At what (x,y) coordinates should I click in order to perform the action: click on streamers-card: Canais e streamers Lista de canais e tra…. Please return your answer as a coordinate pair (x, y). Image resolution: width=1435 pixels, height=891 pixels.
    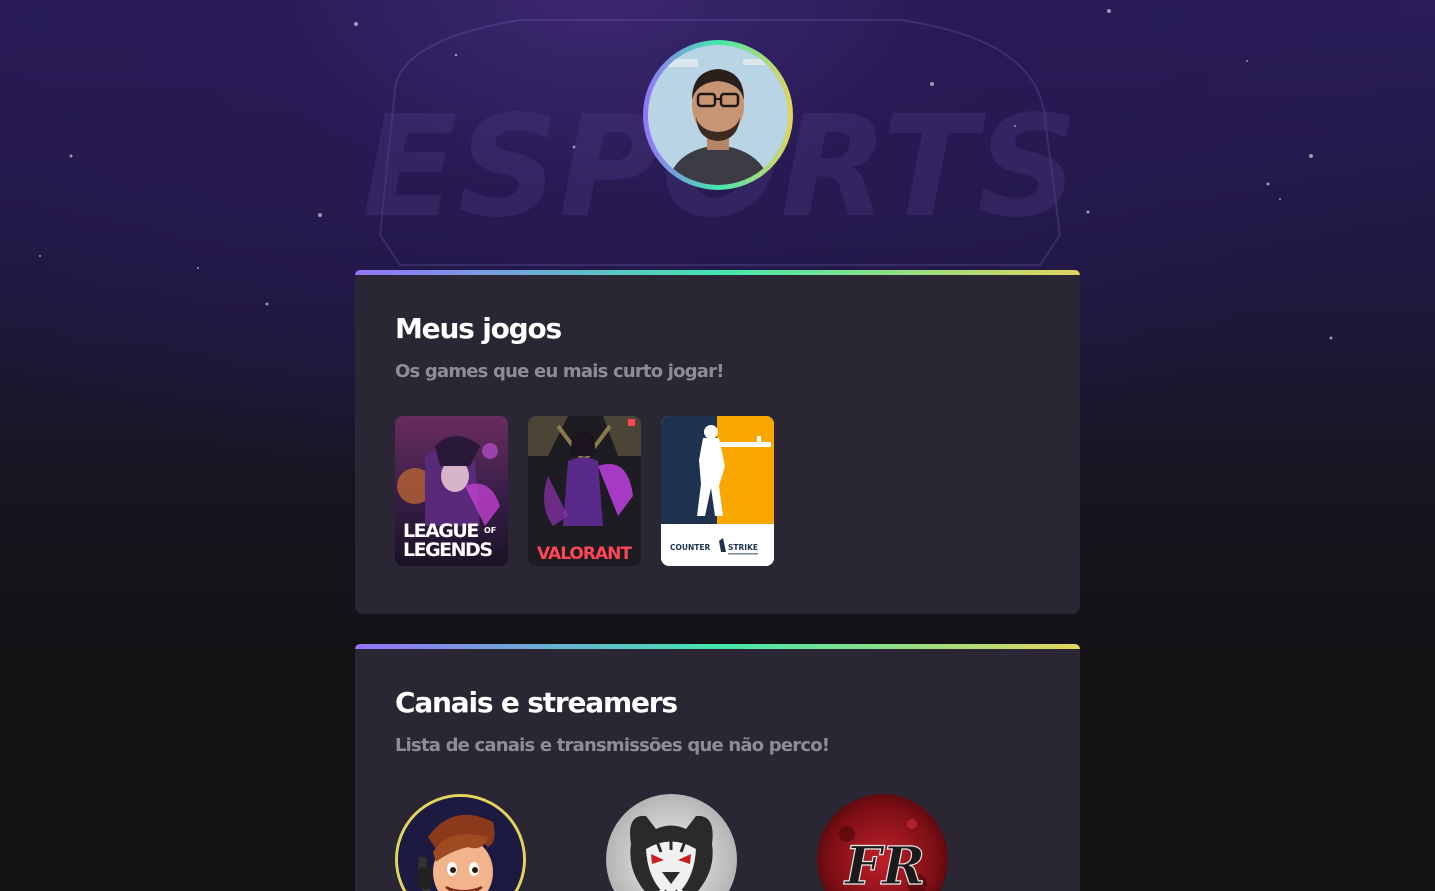
    Looking at the image, I should click on (717, 767).